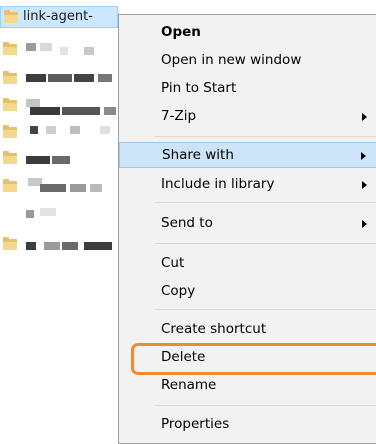 Image resolution: width=376 pixels, height=444 pixels. Describe the element at coordinates (187, 223) in the screenshot. I see `menu-item-label: Send to` at that location.